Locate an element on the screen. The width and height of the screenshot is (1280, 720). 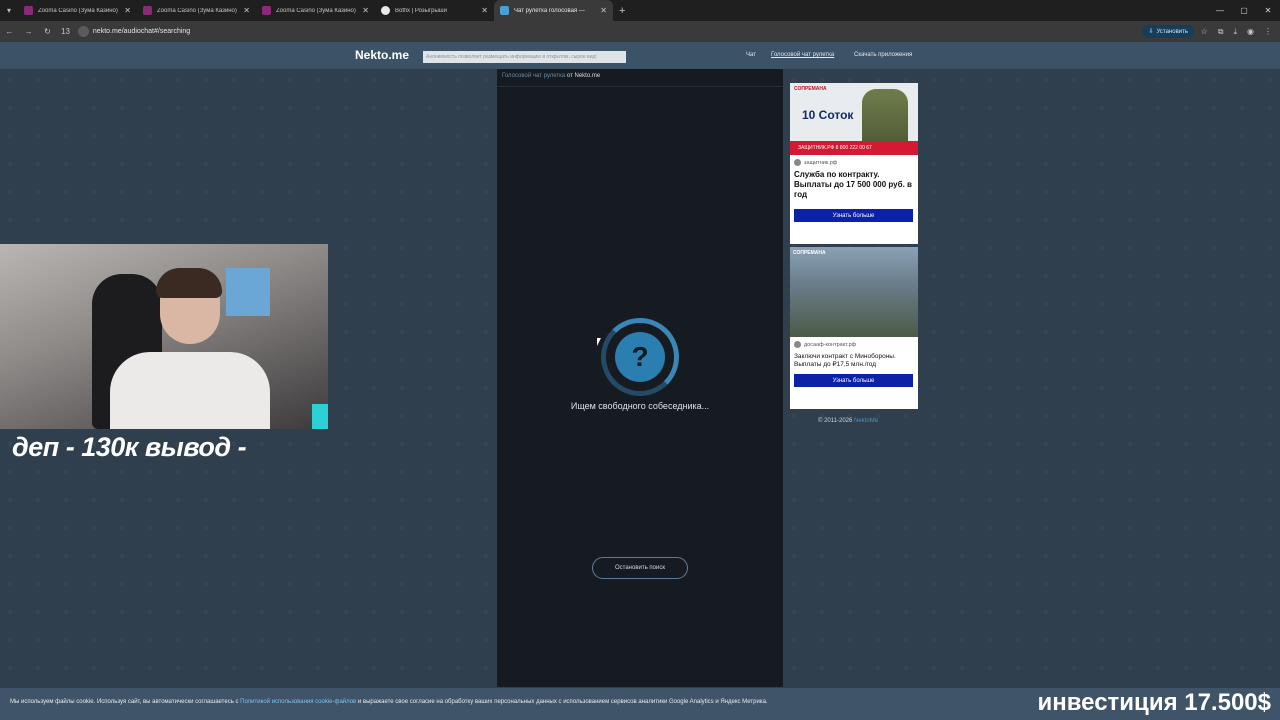
browser-tab: Botfix | Розыгрыши ✕ is located at coordinates (434, 10).